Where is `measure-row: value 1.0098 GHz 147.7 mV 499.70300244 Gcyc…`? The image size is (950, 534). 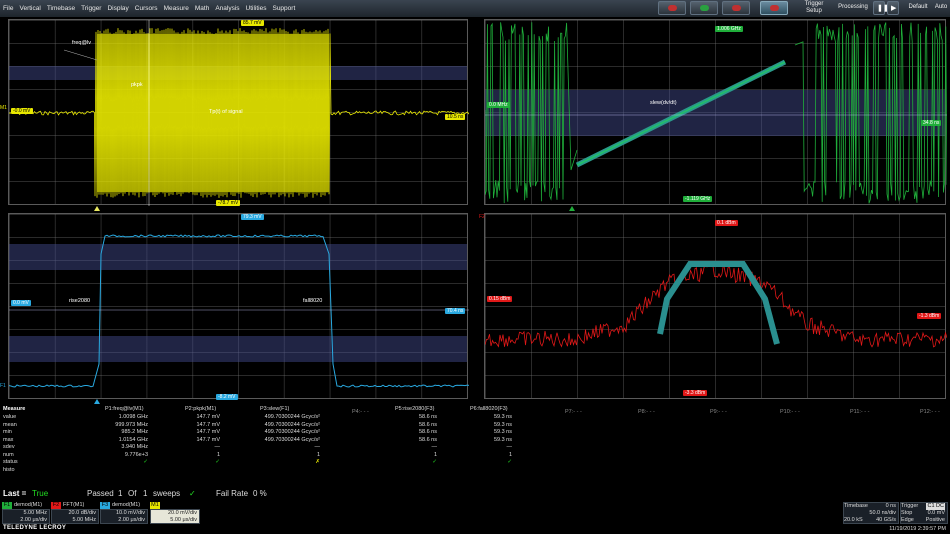 measure-row: value 1.0098 GHz 147.7 mV 499.70300244 Gcyc… is located at coordinates (256, 417).